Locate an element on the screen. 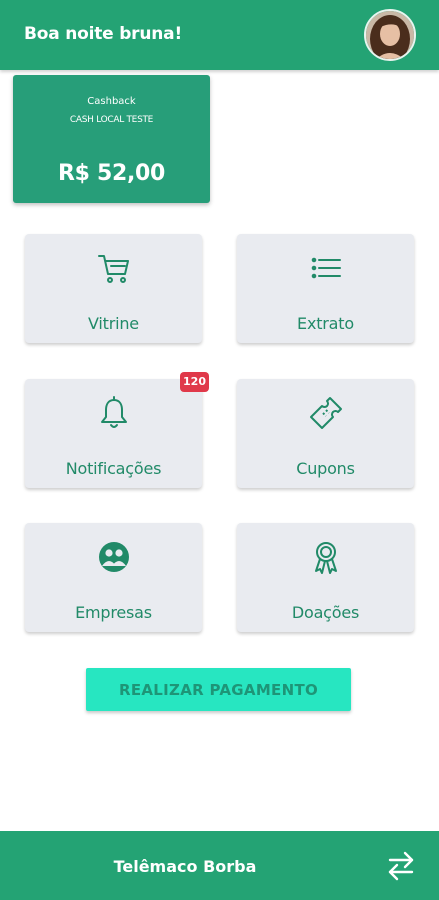 This screenshot has width=439, height=900. bell-icon is located at coordinates (113, 412).